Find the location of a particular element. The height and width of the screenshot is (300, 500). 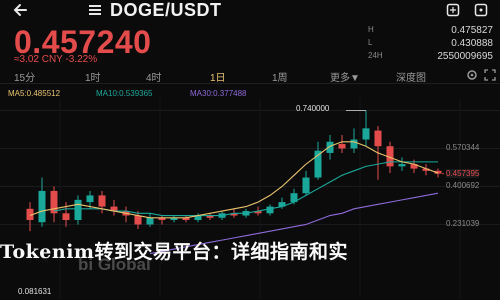

back-arrow-icon is located at coordinates (20, 12).